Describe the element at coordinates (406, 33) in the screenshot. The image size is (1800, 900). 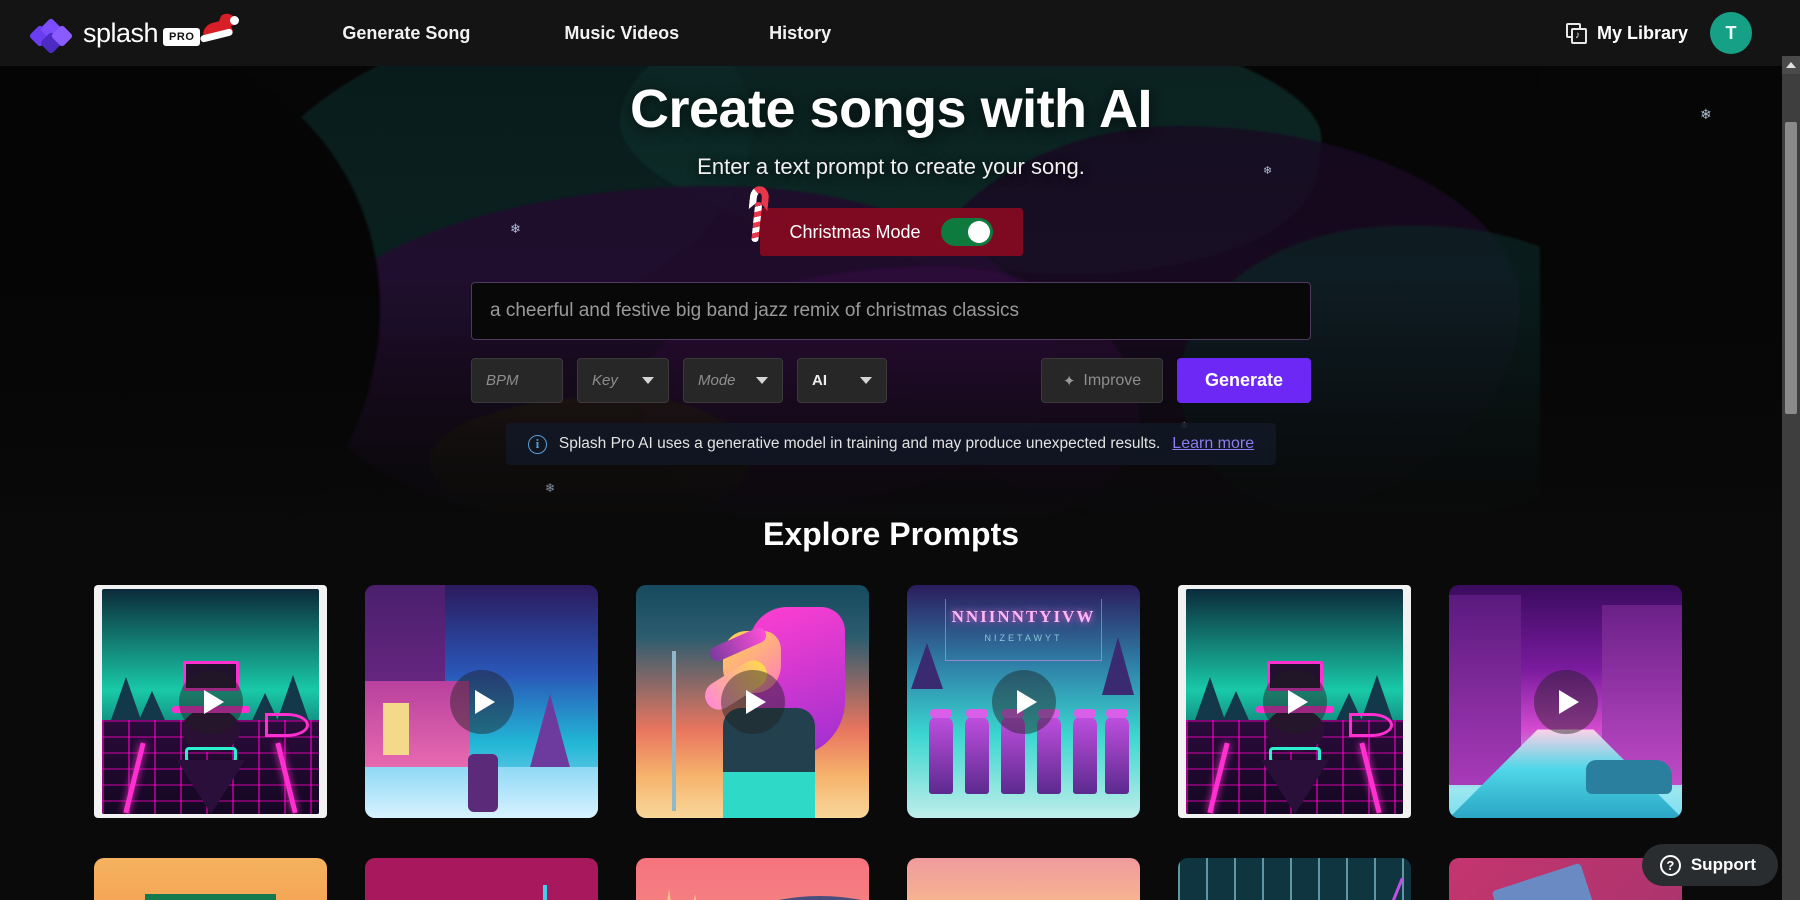
I see `nav-item-generate-song: Generate Song` at that location.